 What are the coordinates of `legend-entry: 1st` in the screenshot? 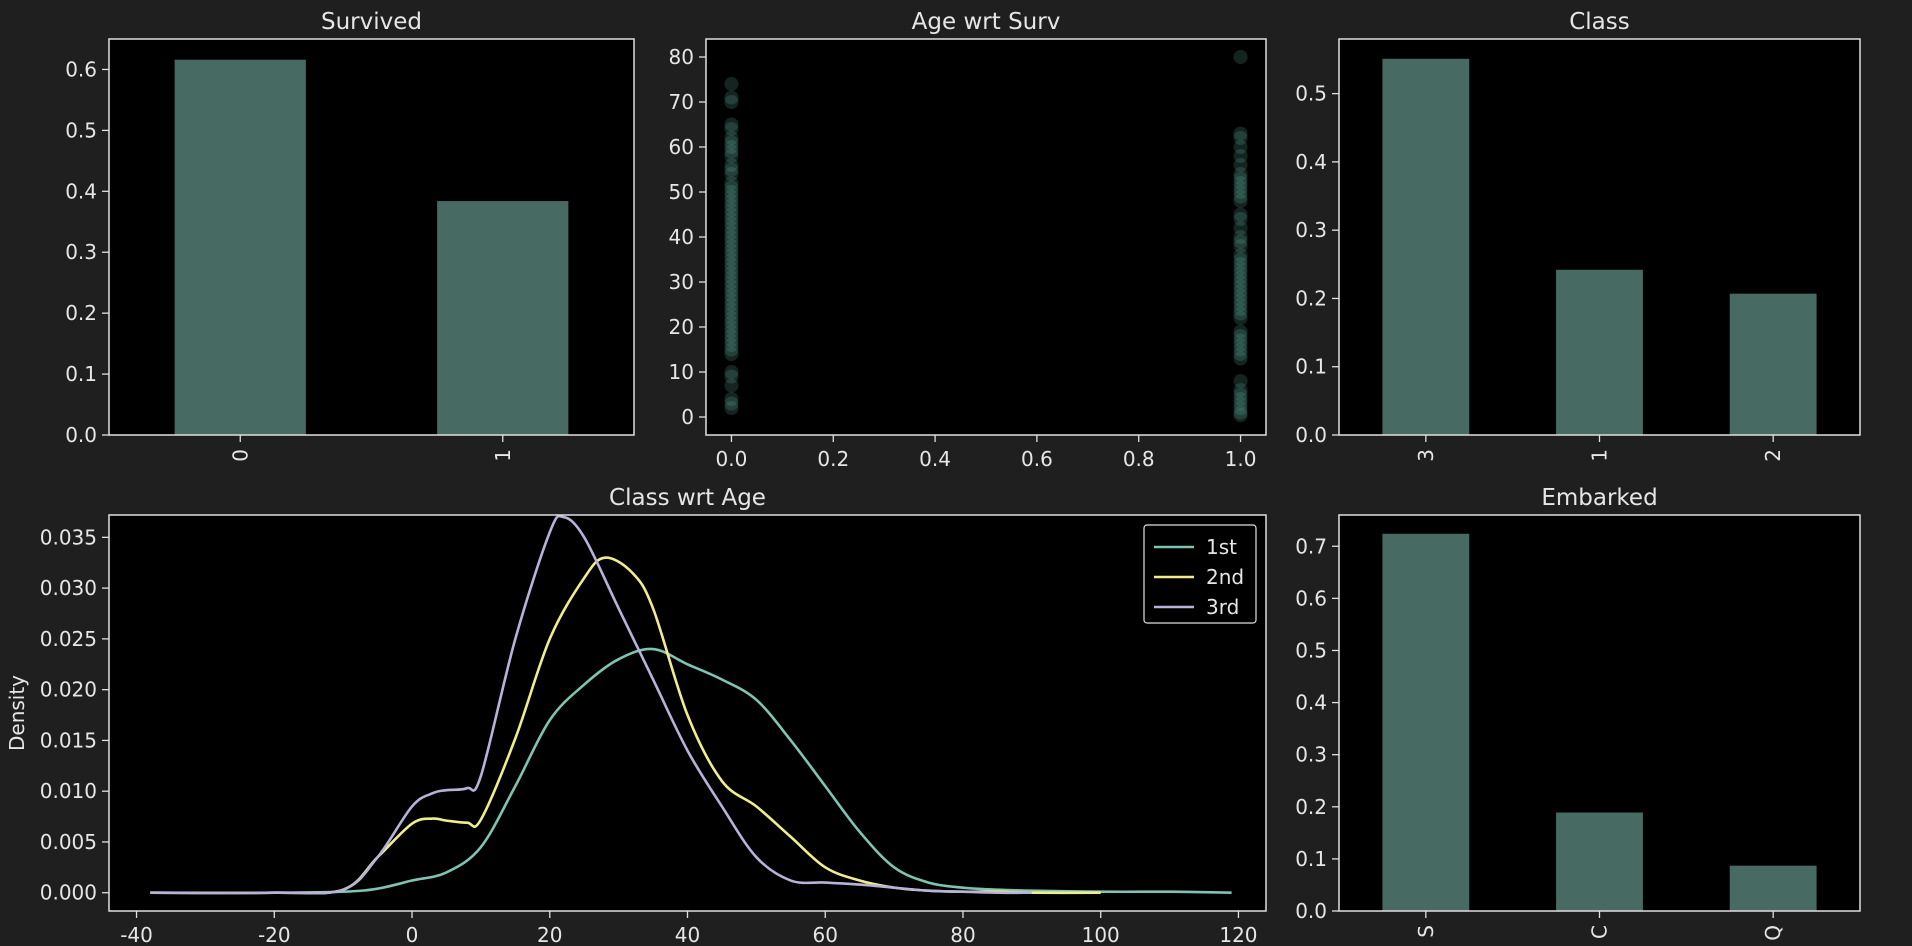 It's located at (1221, 547).